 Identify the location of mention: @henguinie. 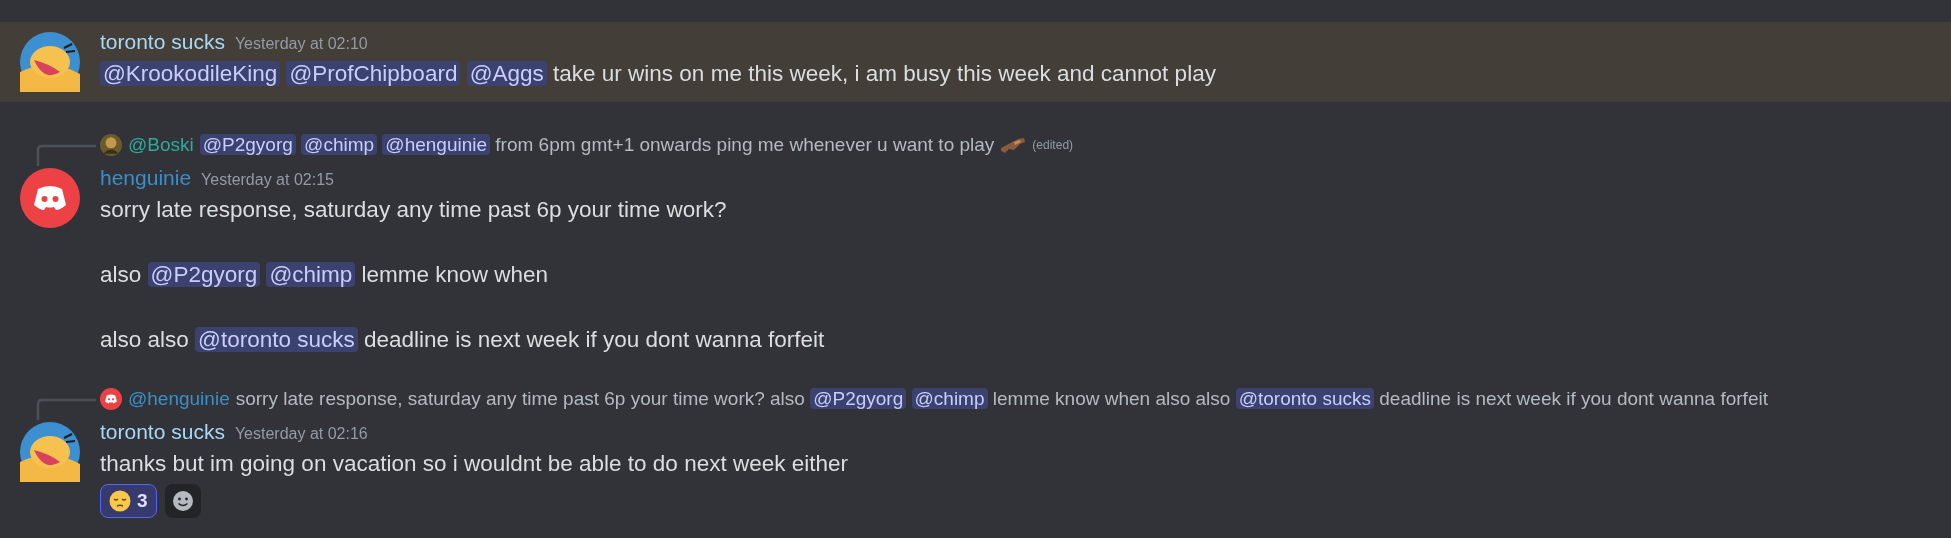
(436, 144).